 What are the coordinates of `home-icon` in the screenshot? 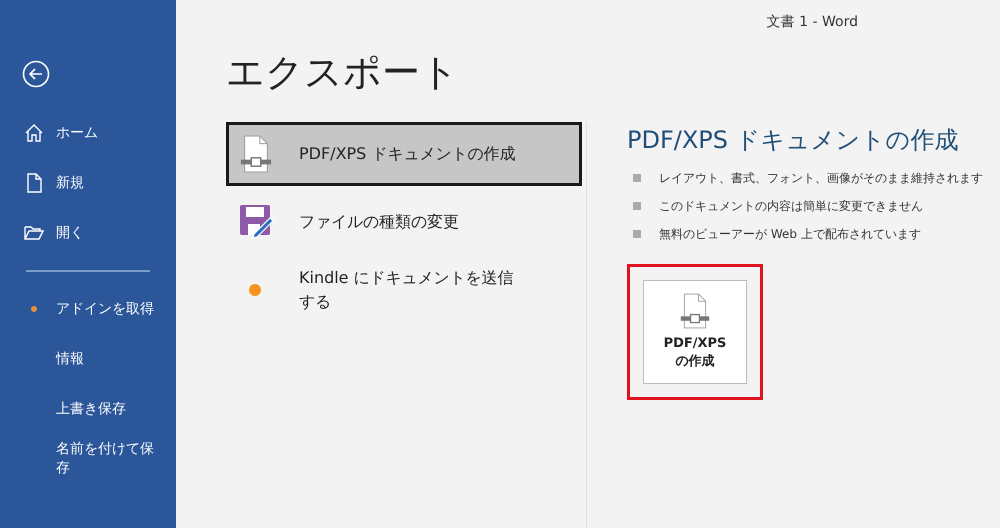 It's located at (34, 133).